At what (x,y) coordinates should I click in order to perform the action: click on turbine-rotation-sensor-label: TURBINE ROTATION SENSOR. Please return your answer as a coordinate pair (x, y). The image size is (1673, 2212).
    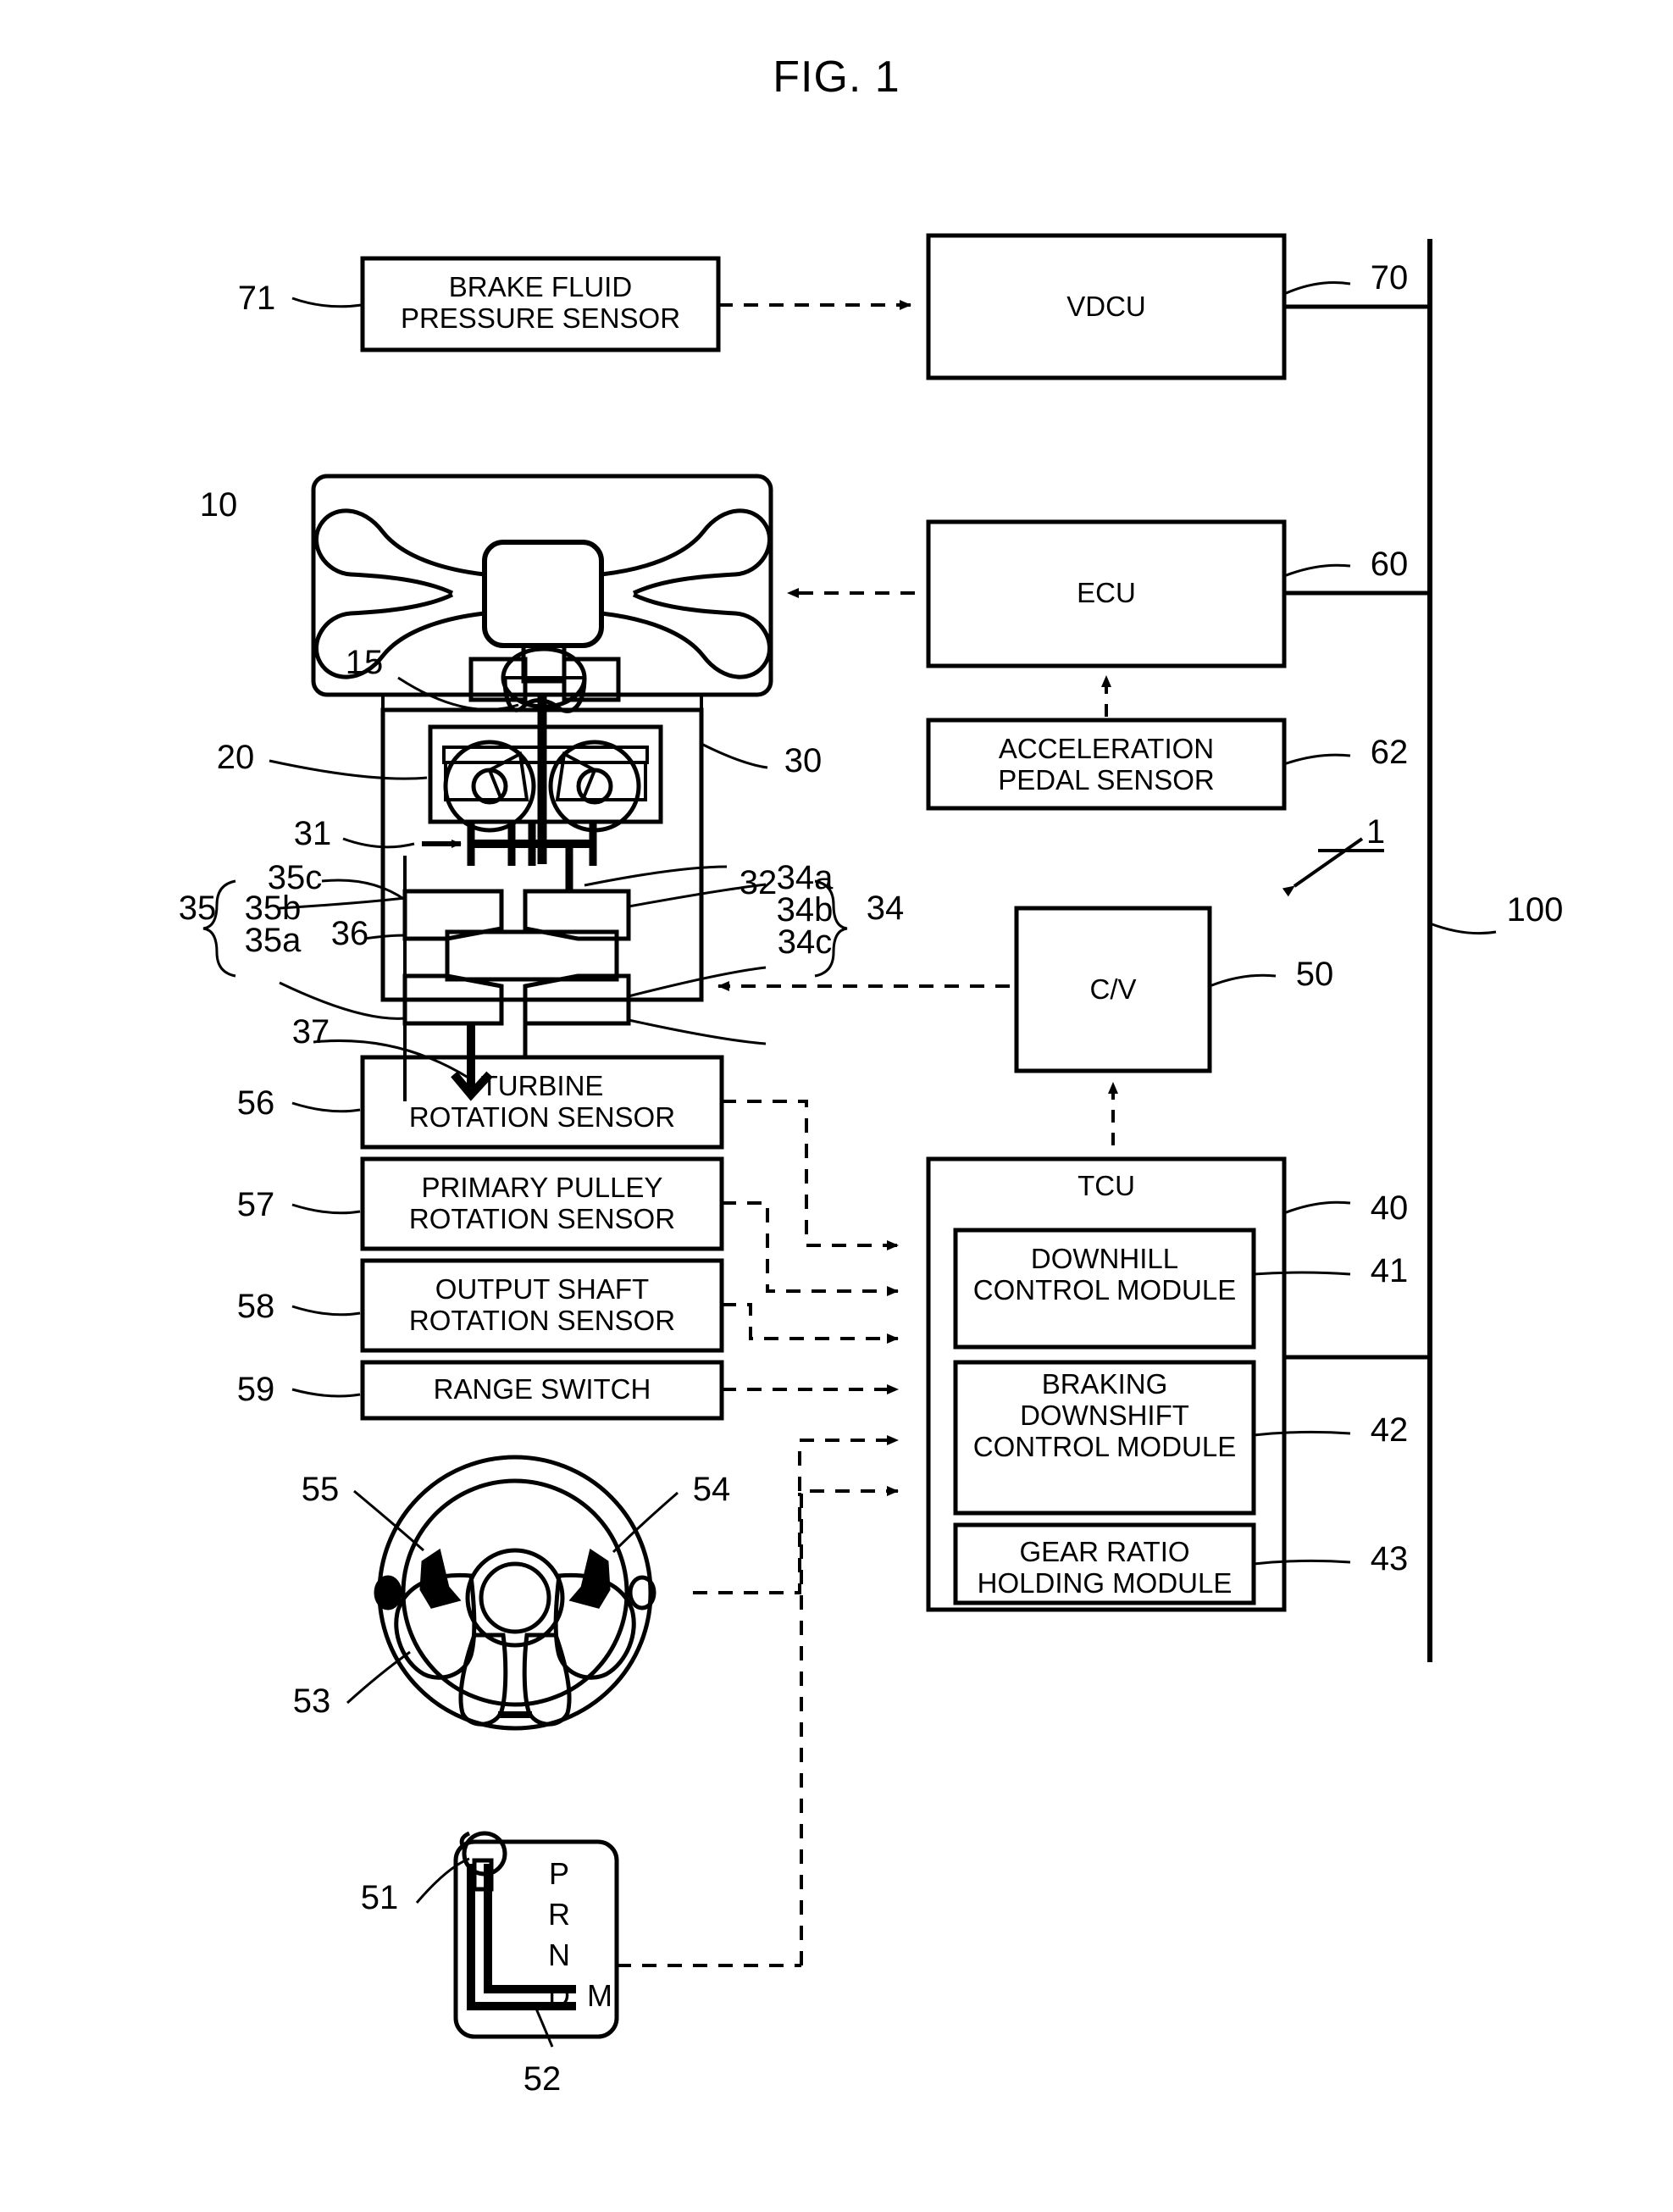
    Looking at the image, I should click on (542, 1101).